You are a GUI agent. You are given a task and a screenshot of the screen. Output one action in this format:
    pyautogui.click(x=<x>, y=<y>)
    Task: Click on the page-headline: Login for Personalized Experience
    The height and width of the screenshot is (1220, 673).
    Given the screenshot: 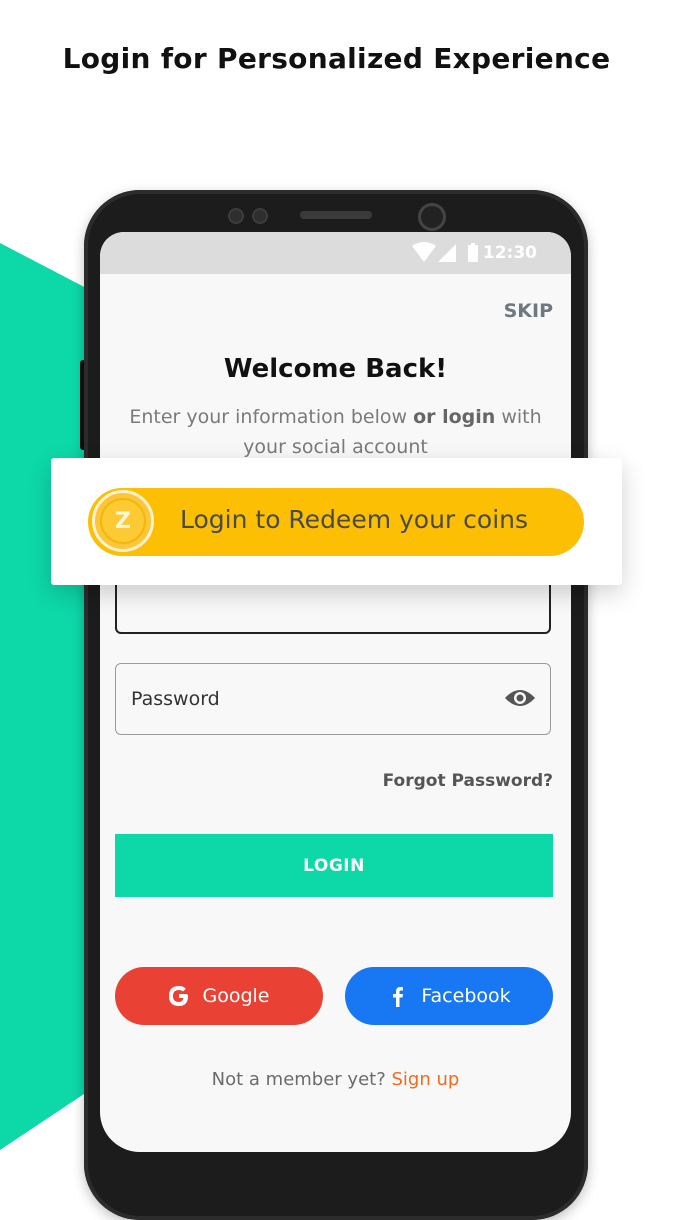 What is the action you would take?
    pyautogui.click(x=336, y=58)
    